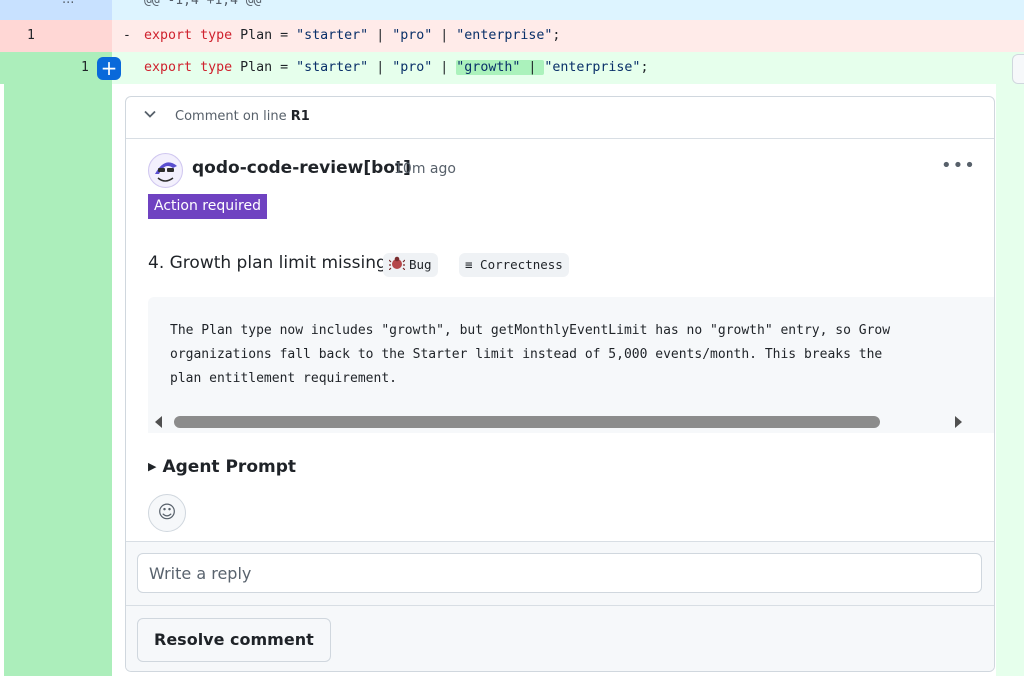 This screenshot has height=676, width=1024. I want to click on bug-tag-label: Bug, so click(420, 264).